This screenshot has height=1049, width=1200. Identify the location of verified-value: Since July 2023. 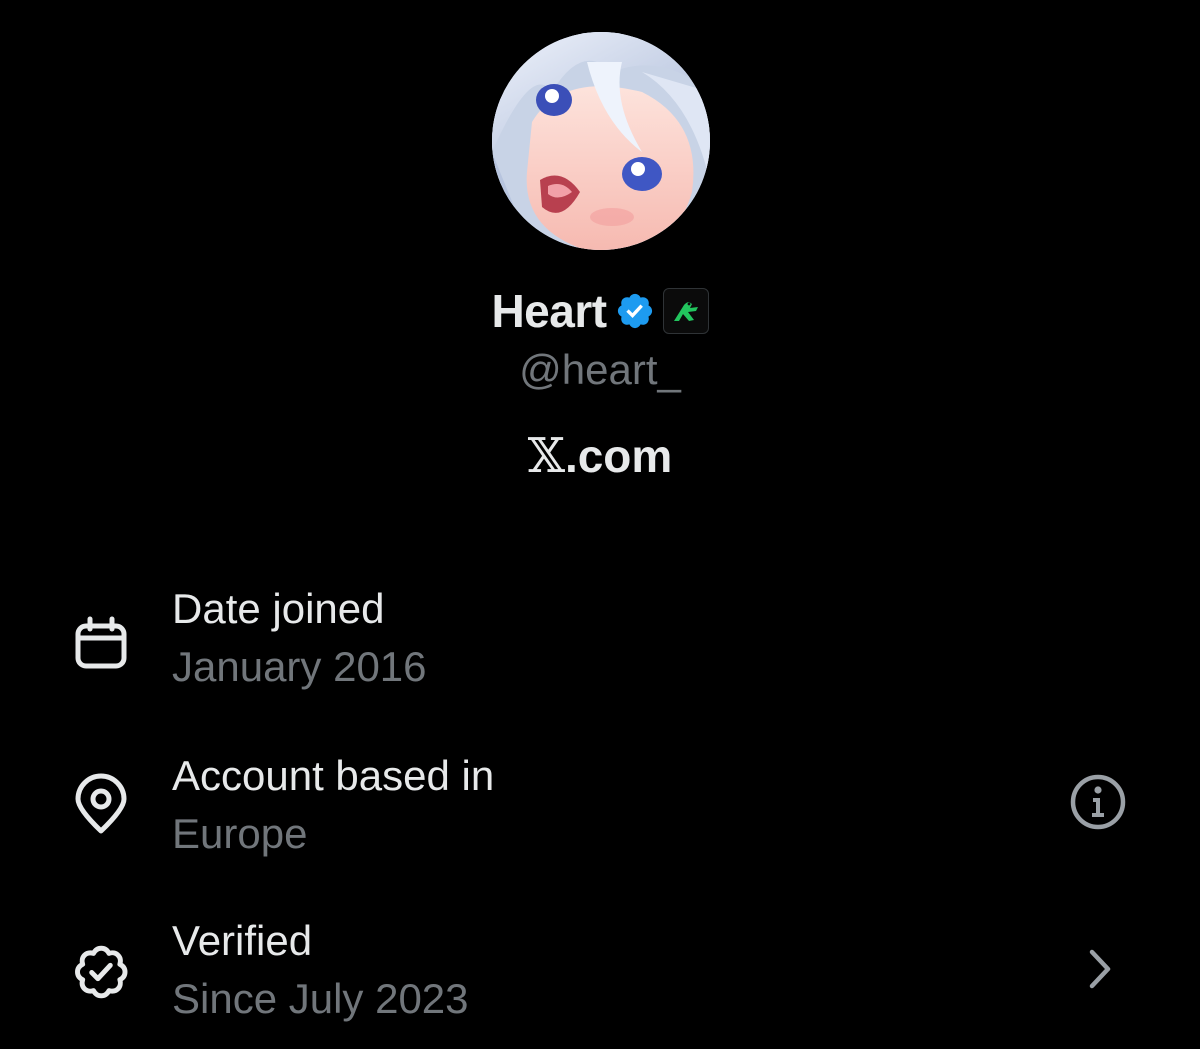
(320, 998).